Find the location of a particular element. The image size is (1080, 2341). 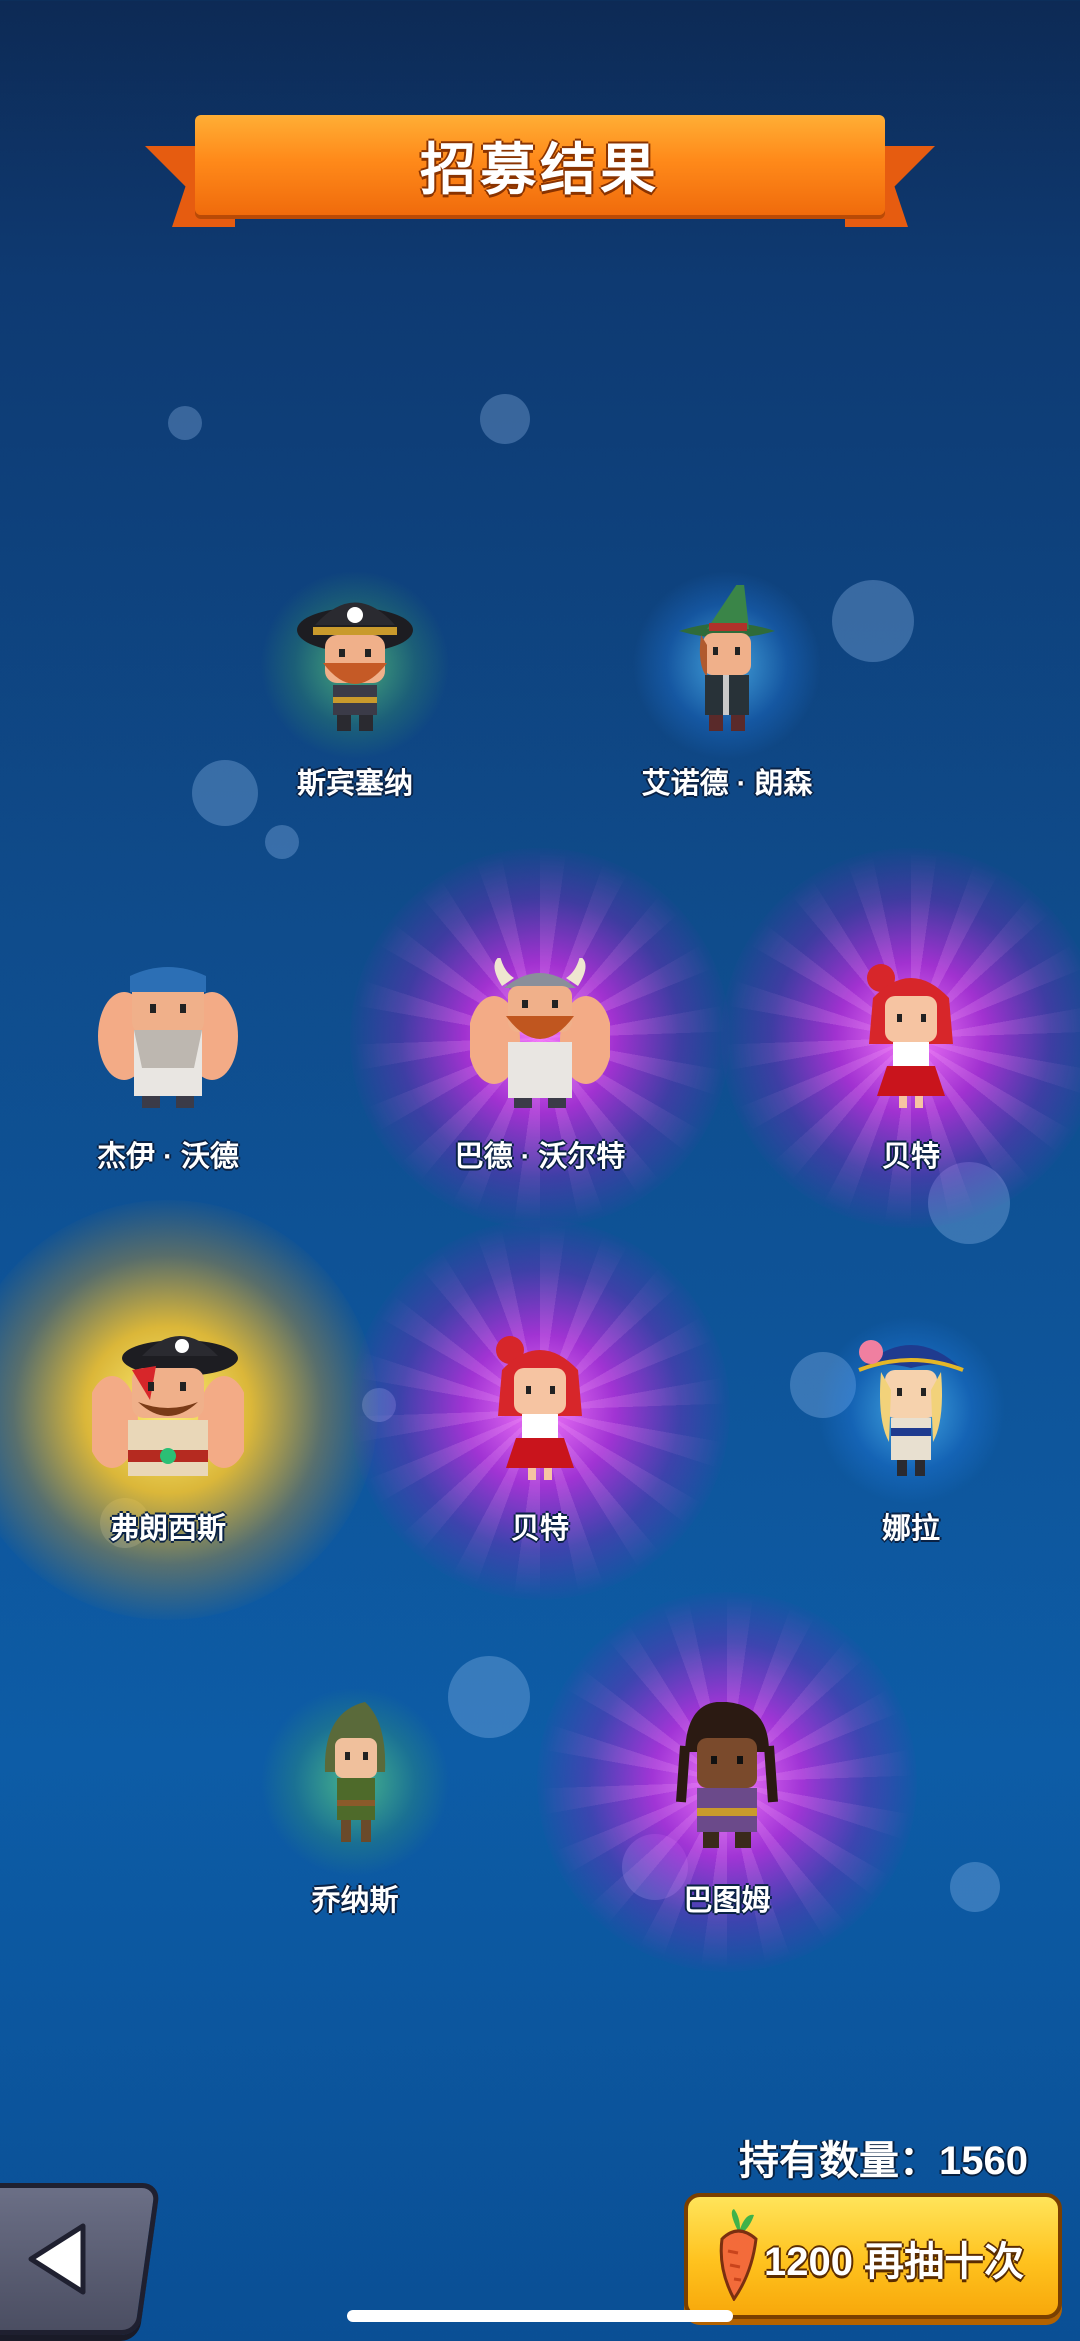

back-button is located at coordinates (80, 2259).